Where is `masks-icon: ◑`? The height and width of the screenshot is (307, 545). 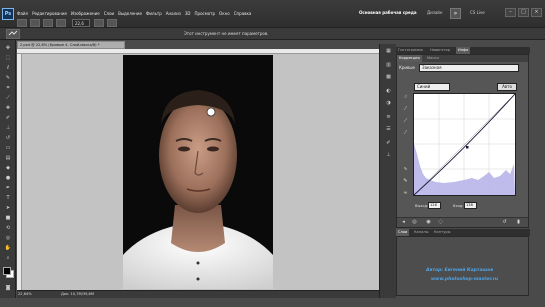 masks-icon: ◑ is located at coordinates (388, 103).